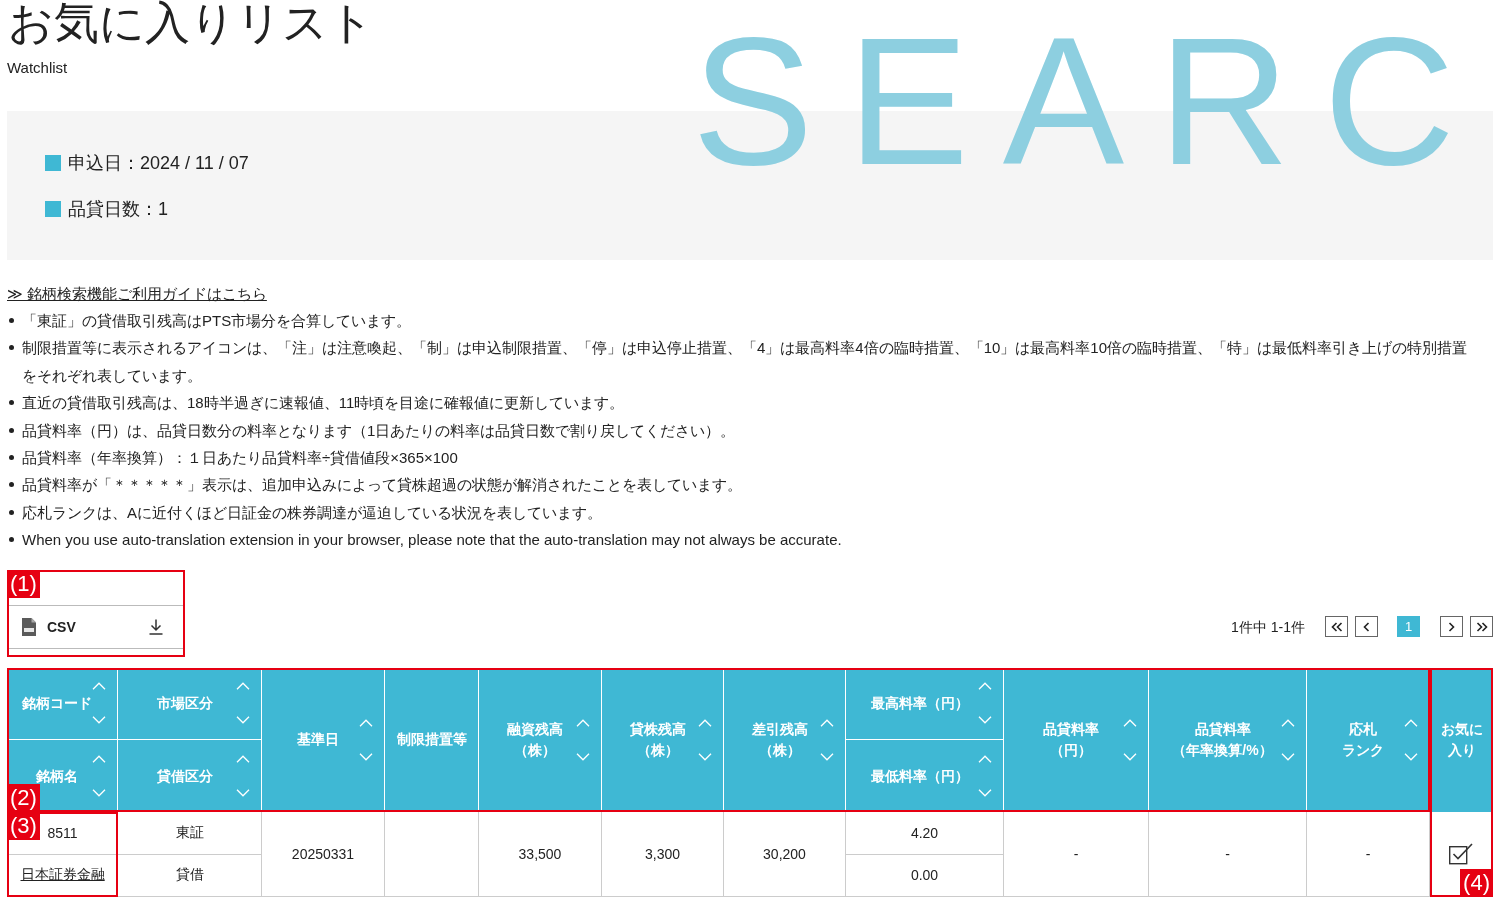  Describe the element at coordinates (779, 739) in the screenshot. I see `column-heading: 差引残高 （株）` at that location.